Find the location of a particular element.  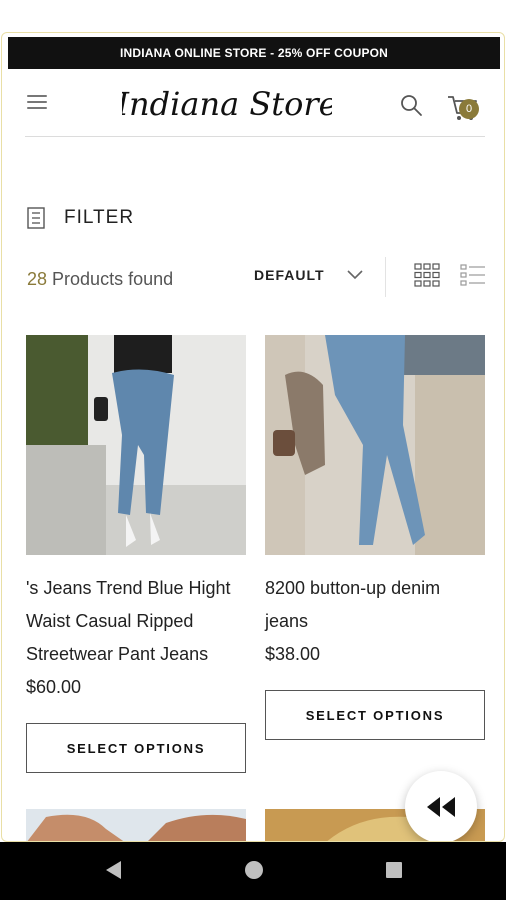

toolbar-divider is located at coordinates (385, 277).